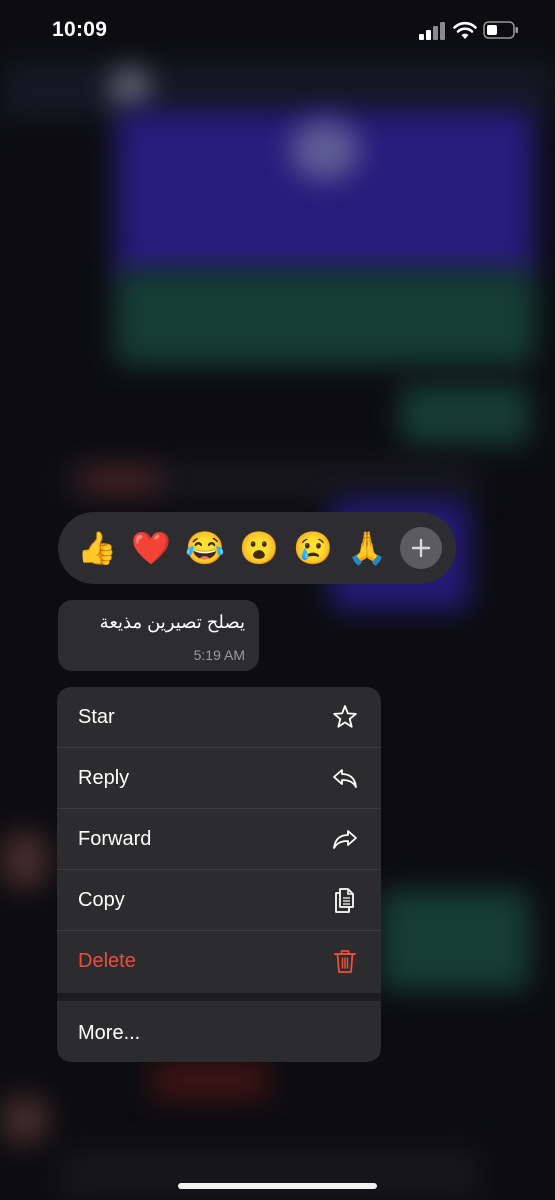 Image resolution: width=555 pixels, height=1200 pixels. I want to click on menu-item-star: Star, so click(219, 717).